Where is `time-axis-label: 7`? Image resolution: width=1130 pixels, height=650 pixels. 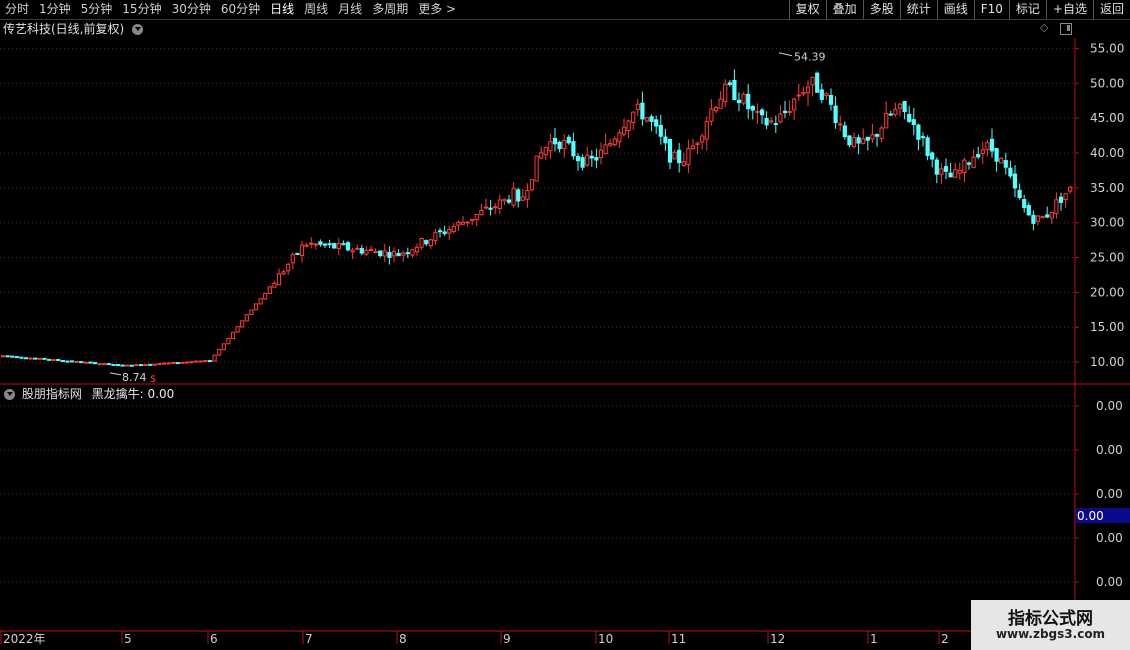 time-axis-label: 7 is located at coordinates (309, 639).